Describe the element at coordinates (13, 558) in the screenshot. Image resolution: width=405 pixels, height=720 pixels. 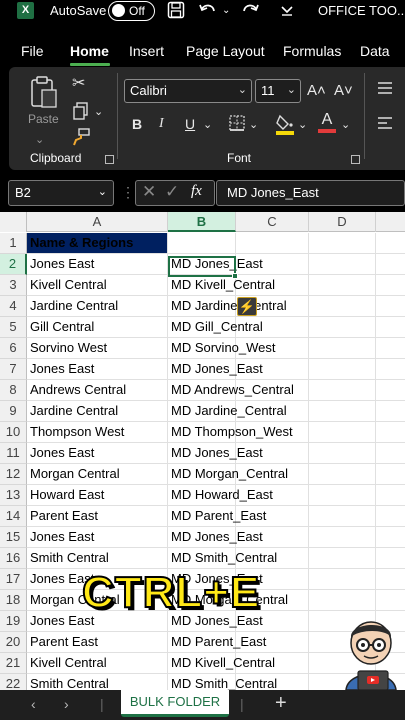
I see `row-header: 16` at that location.